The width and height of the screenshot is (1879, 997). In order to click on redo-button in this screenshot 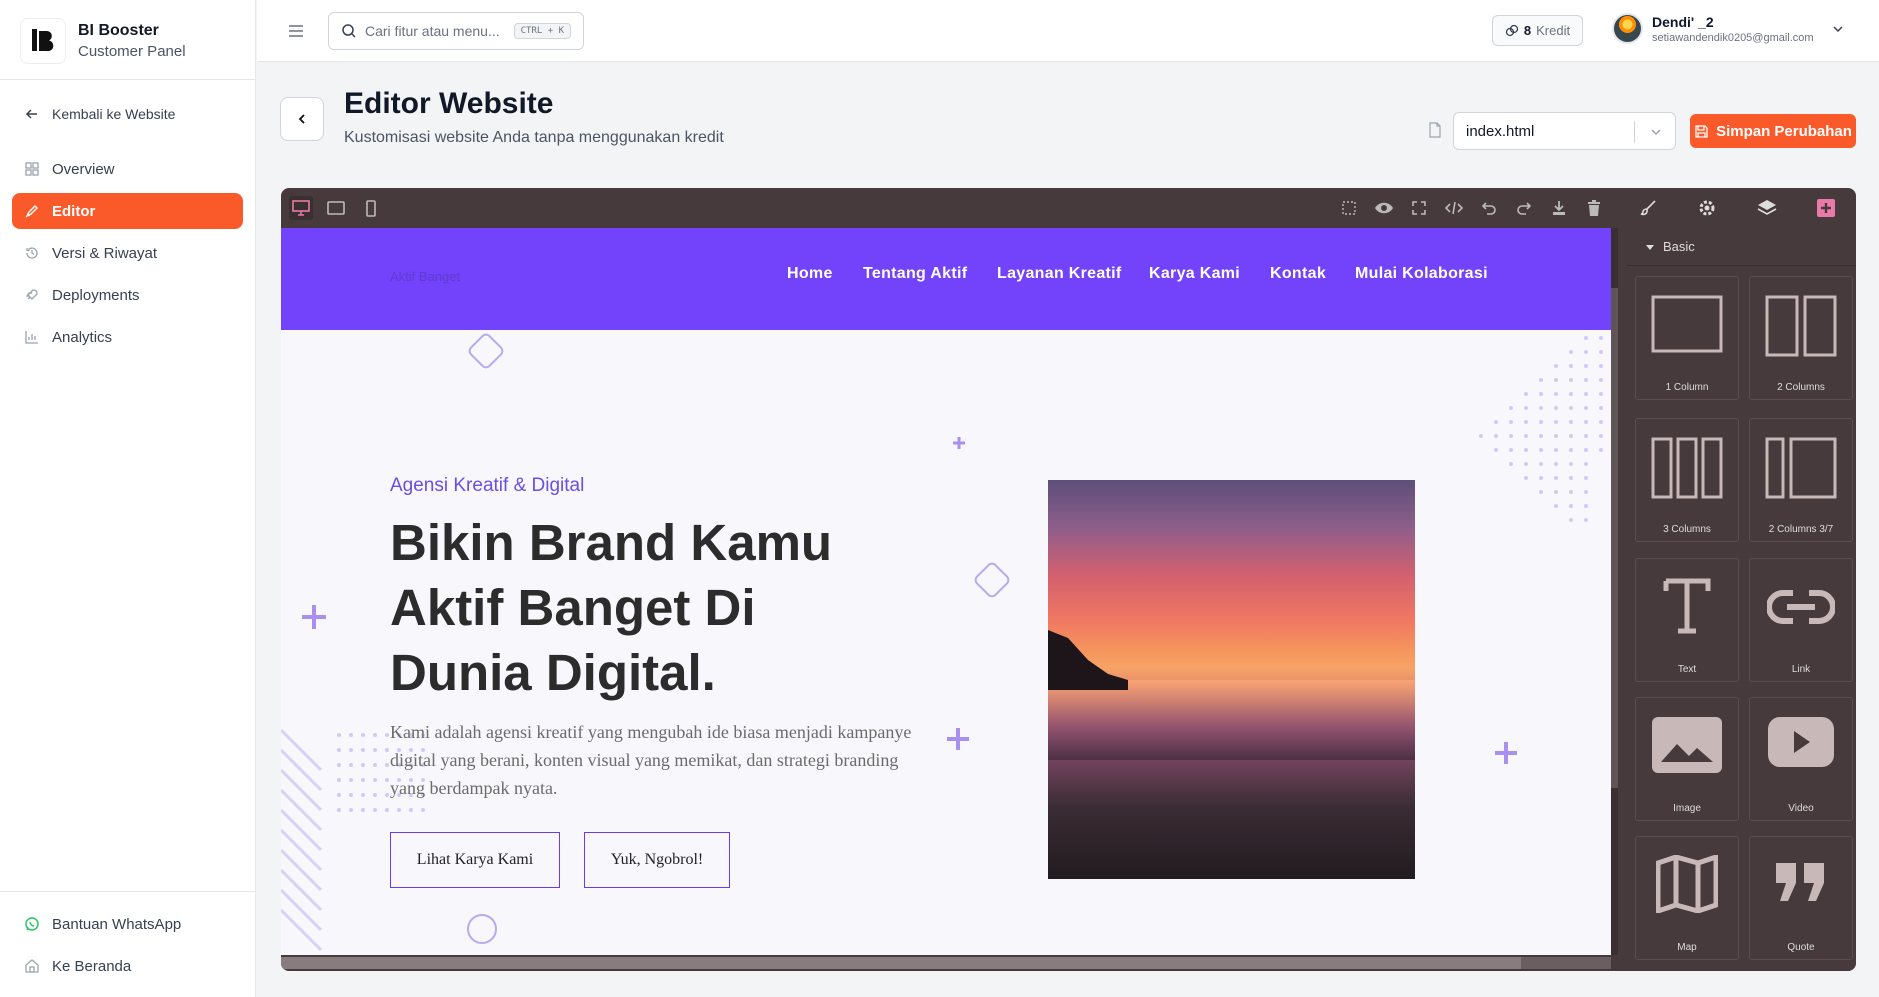, I will do `click(1524, 208)`.